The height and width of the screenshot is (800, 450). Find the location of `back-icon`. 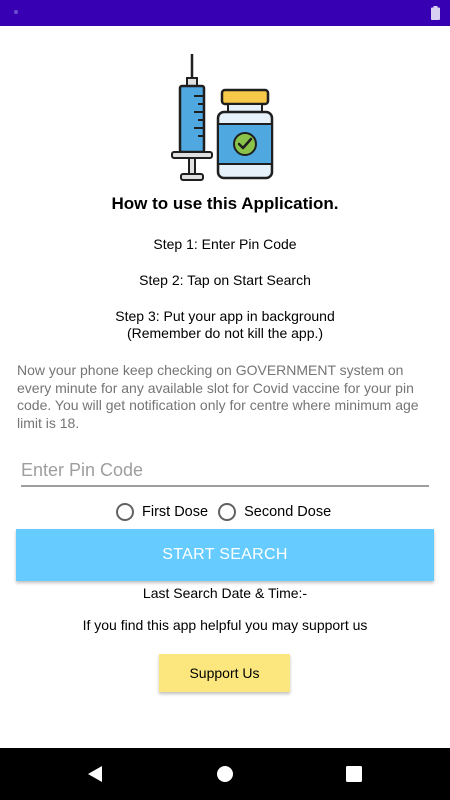

back-icon is located at coordinates (95, 774).